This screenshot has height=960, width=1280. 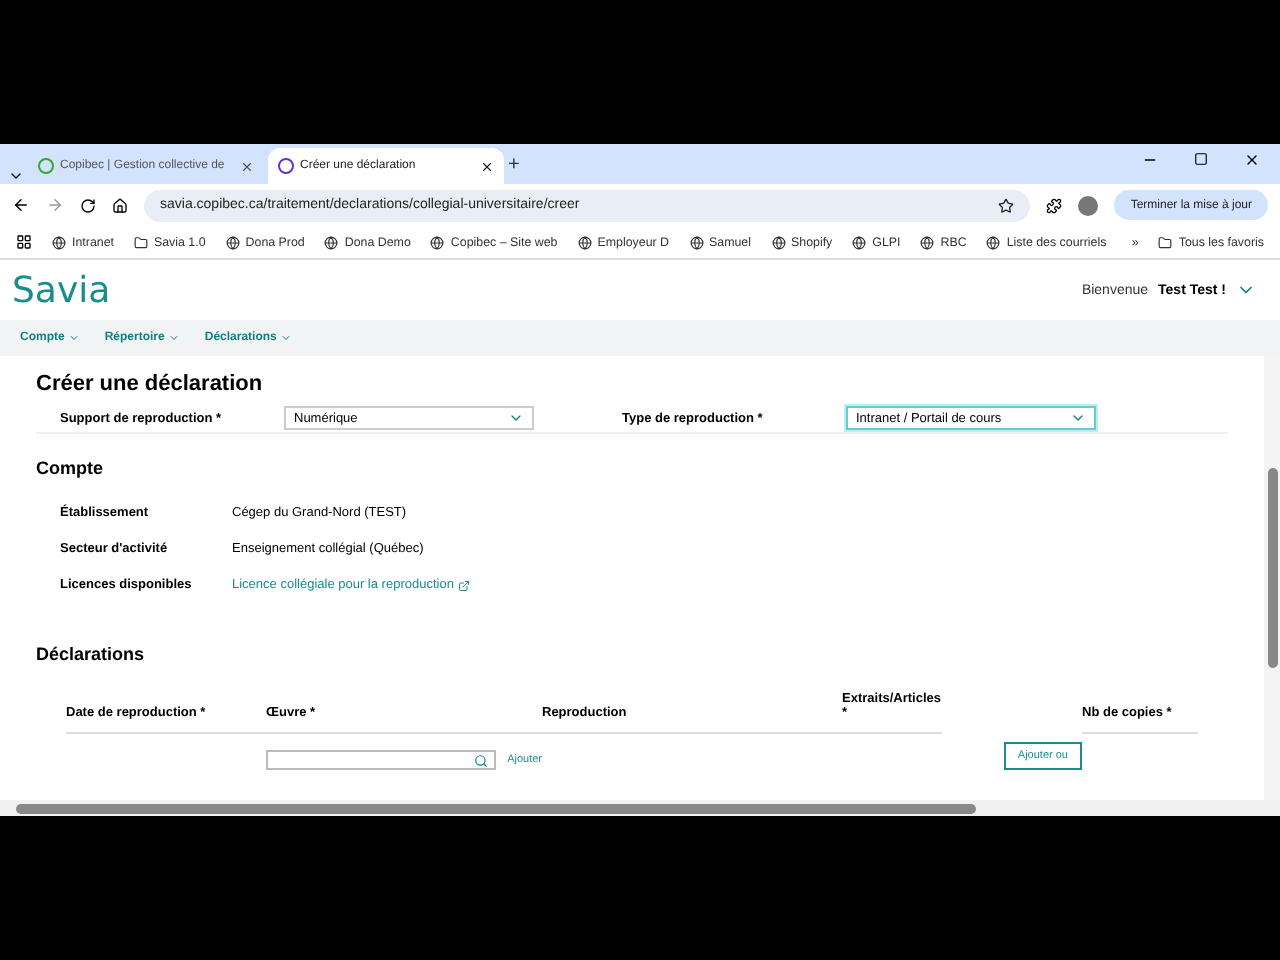 I want to click on close-icon, so click(x=1252, y=160).